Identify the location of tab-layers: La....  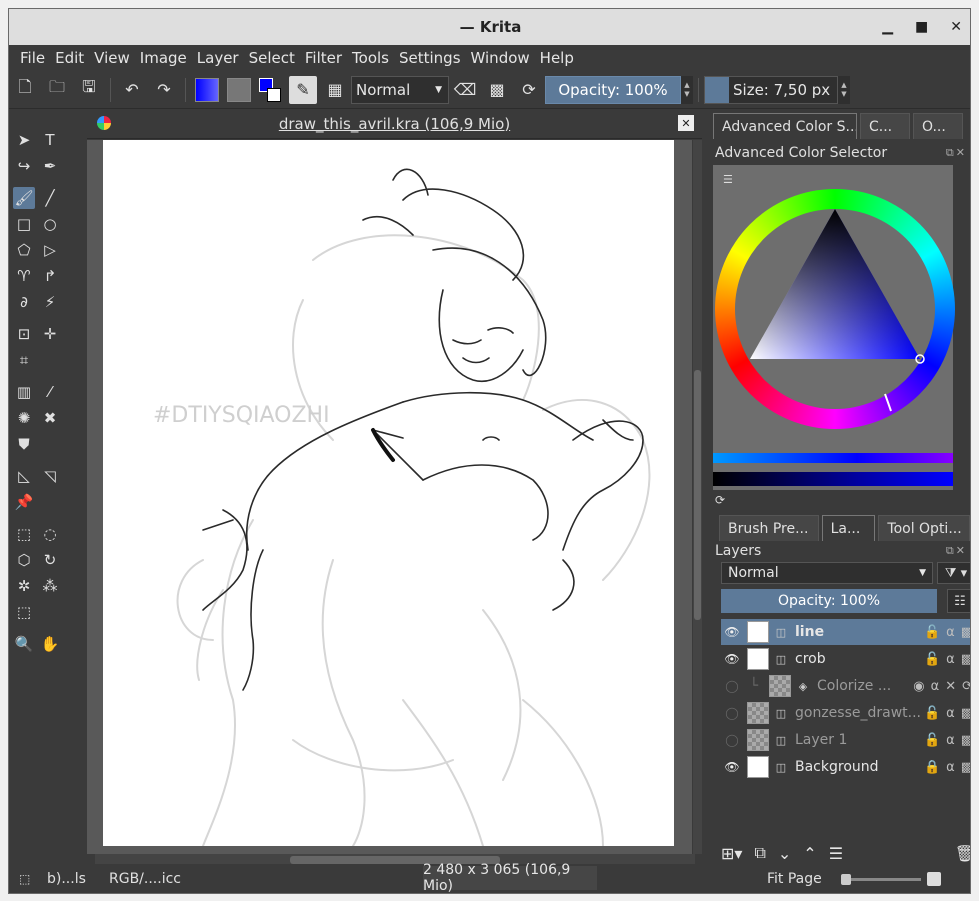
(848, 528).